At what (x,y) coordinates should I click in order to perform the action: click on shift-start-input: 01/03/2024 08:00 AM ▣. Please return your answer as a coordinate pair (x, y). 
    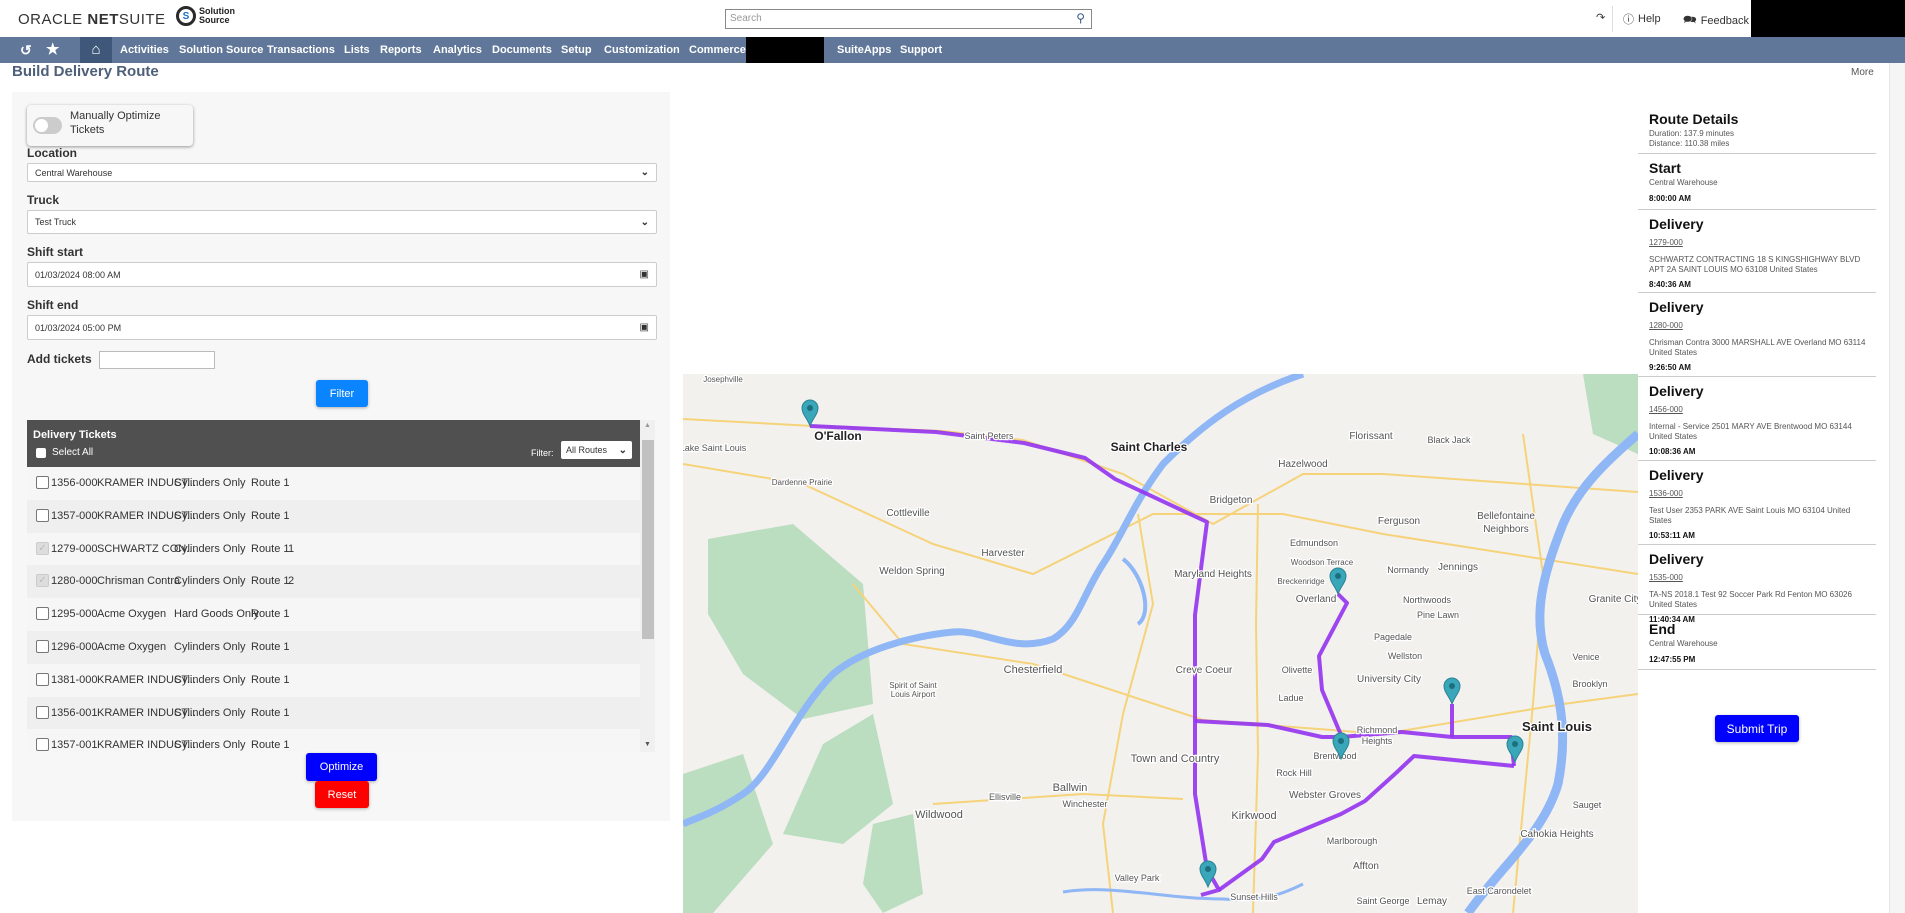
    Looking at the image, I should click on (342, 274).